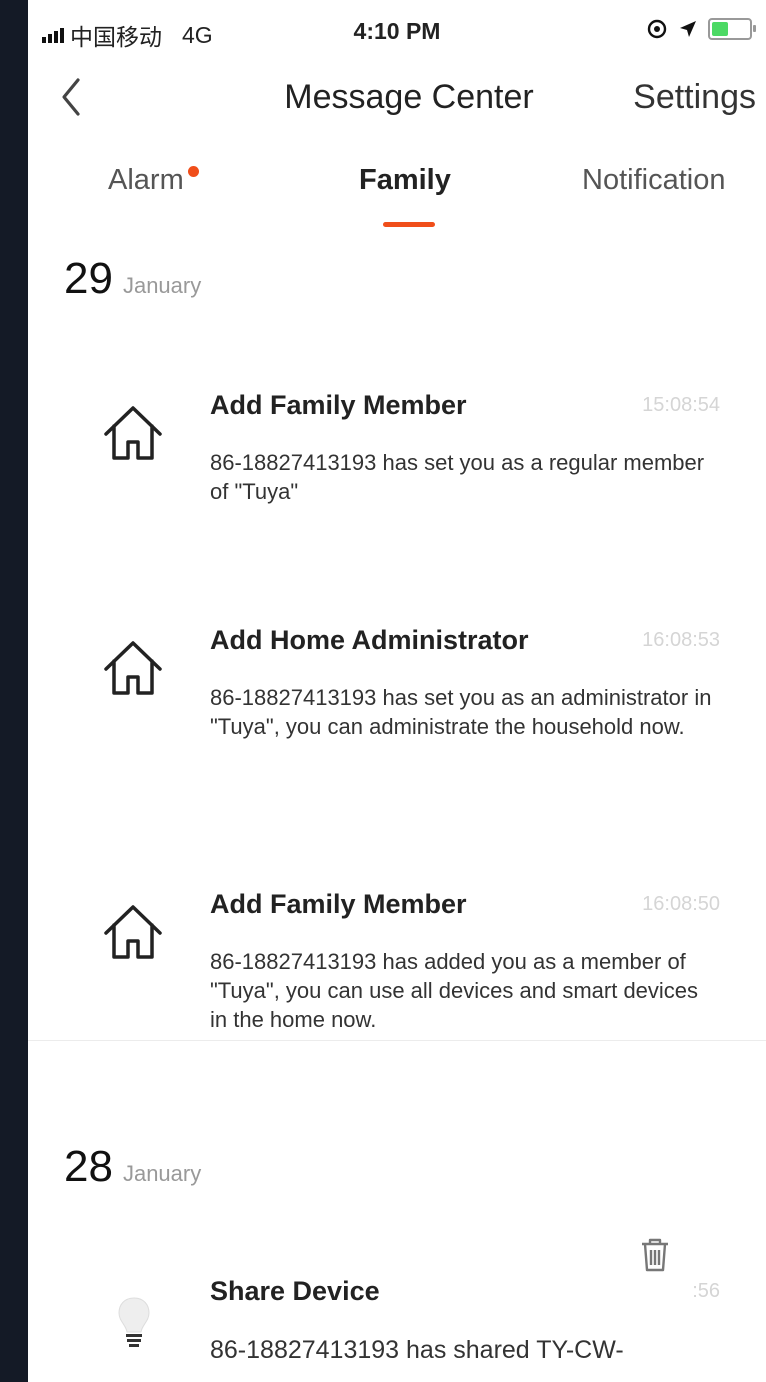  I want to click on message-time: 15:08:54, so click(681, 405).